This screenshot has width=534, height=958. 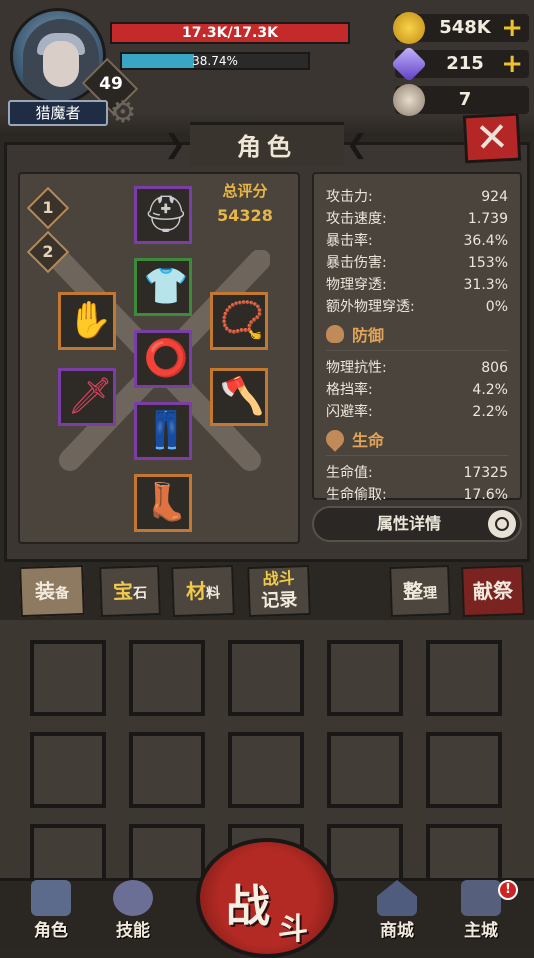 What do you see at coordinates (417, 412) in the screenshot?
I see `stat-row: 闪避率: 2.2%` at bounding box center [417, 412].